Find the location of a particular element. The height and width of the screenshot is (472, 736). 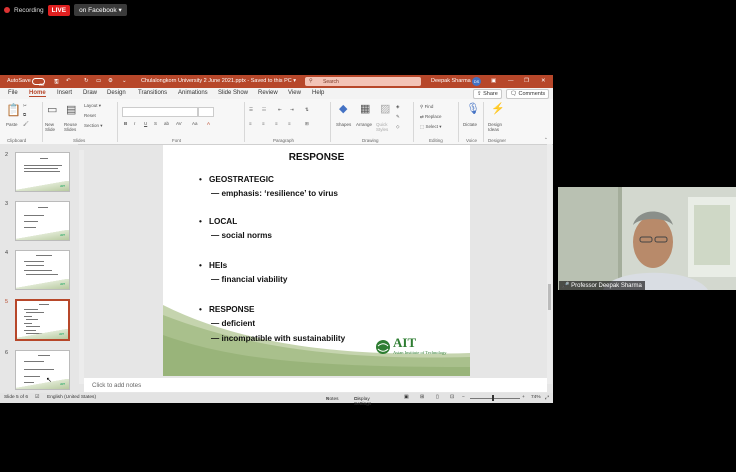

tab-draw: Draw is located at coordinates (90, 93).